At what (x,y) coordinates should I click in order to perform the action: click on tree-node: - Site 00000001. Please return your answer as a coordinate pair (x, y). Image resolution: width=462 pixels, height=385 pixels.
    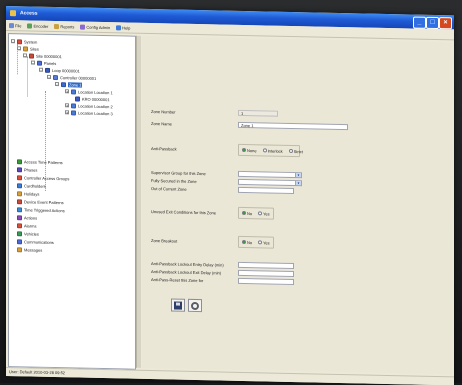
    Looking at the image, I should click on (42, 55).